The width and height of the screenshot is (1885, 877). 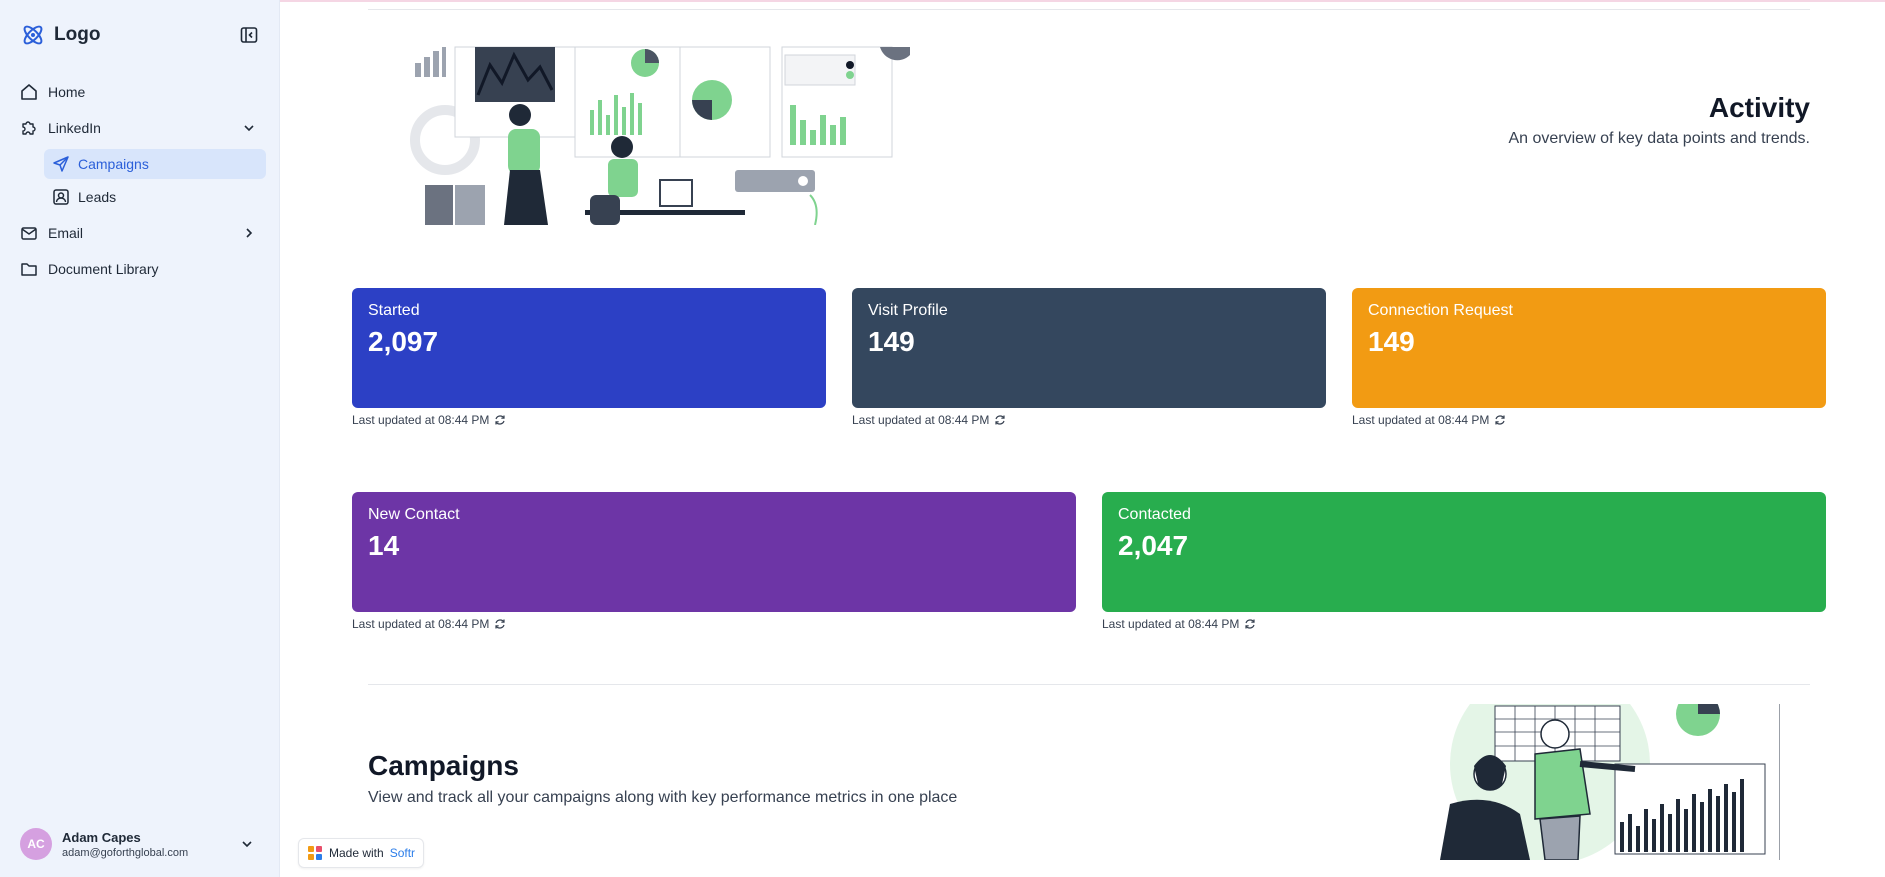 I want to click on user-email: adam@goforthglobal.com, so click(x=125, y=852).